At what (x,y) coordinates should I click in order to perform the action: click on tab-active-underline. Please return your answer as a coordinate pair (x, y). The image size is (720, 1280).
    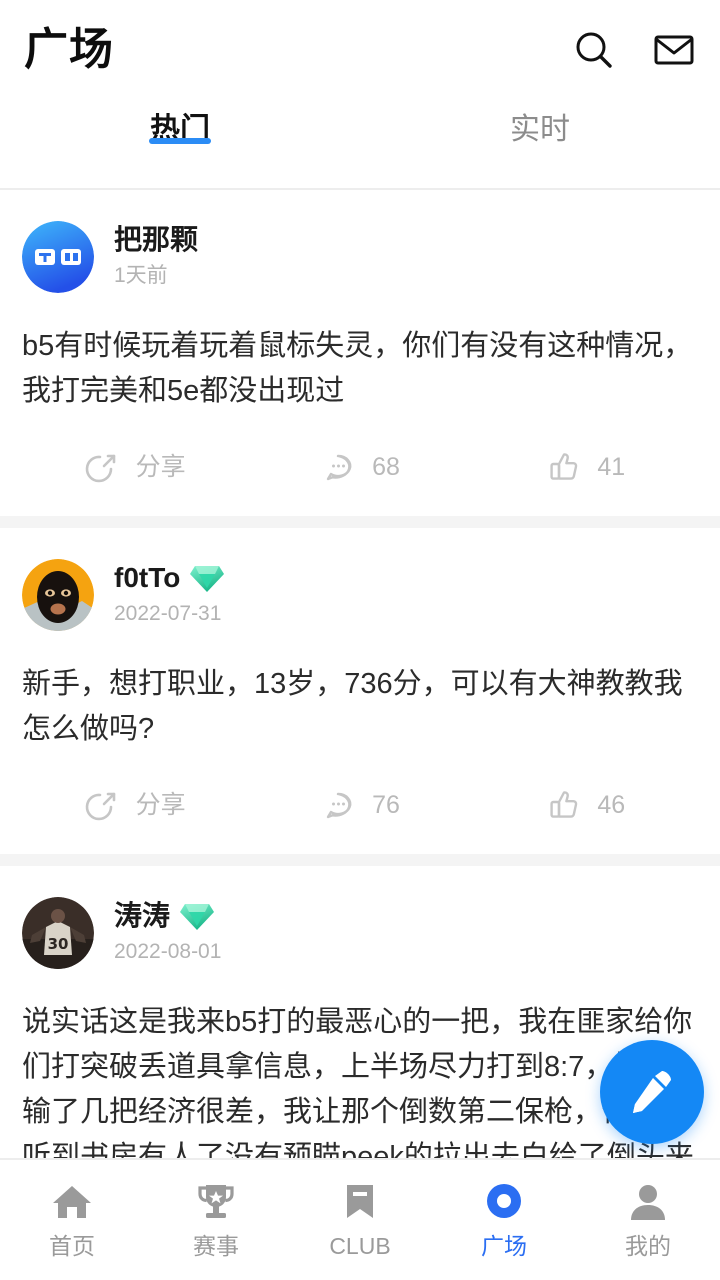
    Looking at the image, I should click on (180, 141).